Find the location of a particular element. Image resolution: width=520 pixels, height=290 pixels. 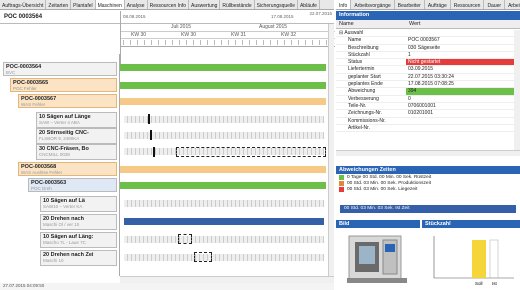

timeline-days is located at coordinates (228, 43).